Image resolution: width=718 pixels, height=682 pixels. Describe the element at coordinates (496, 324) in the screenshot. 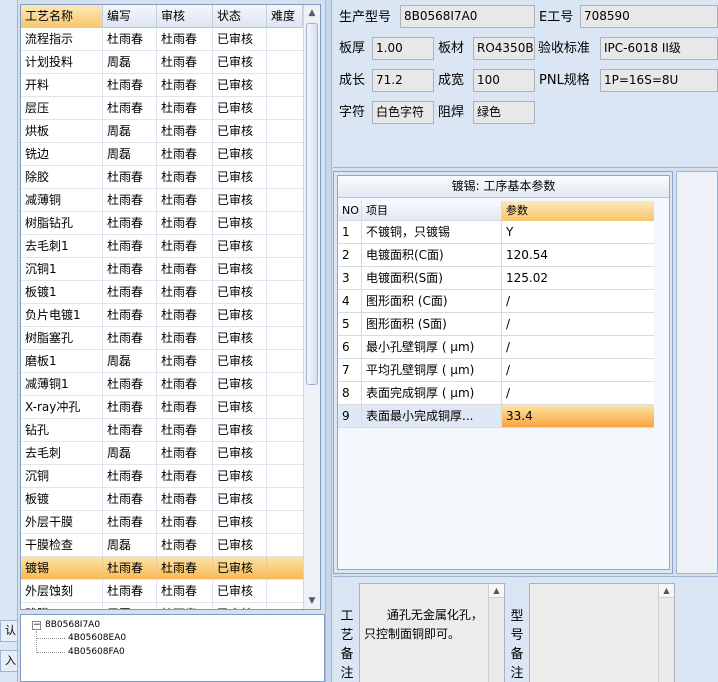

I see `table-row: 5 图形面积 (S面) /` at that location.